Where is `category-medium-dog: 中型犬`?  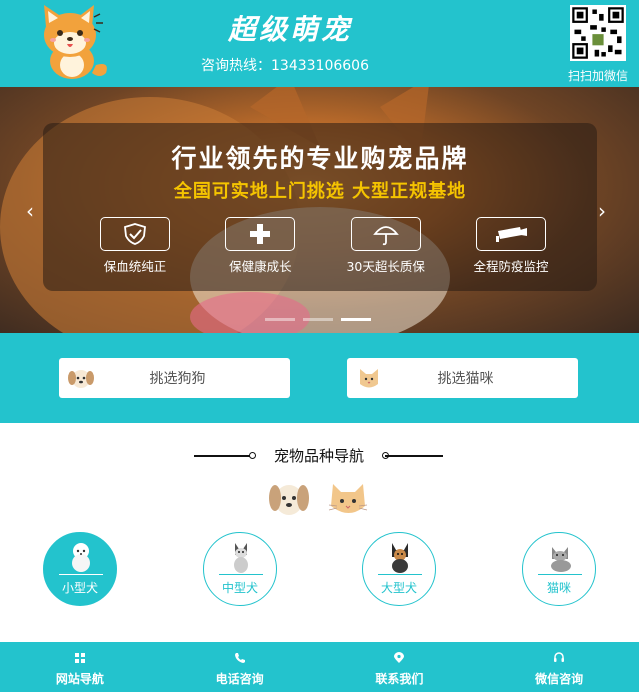
category-medium-dog: 中型犬 is located at coordinates (240, 569).